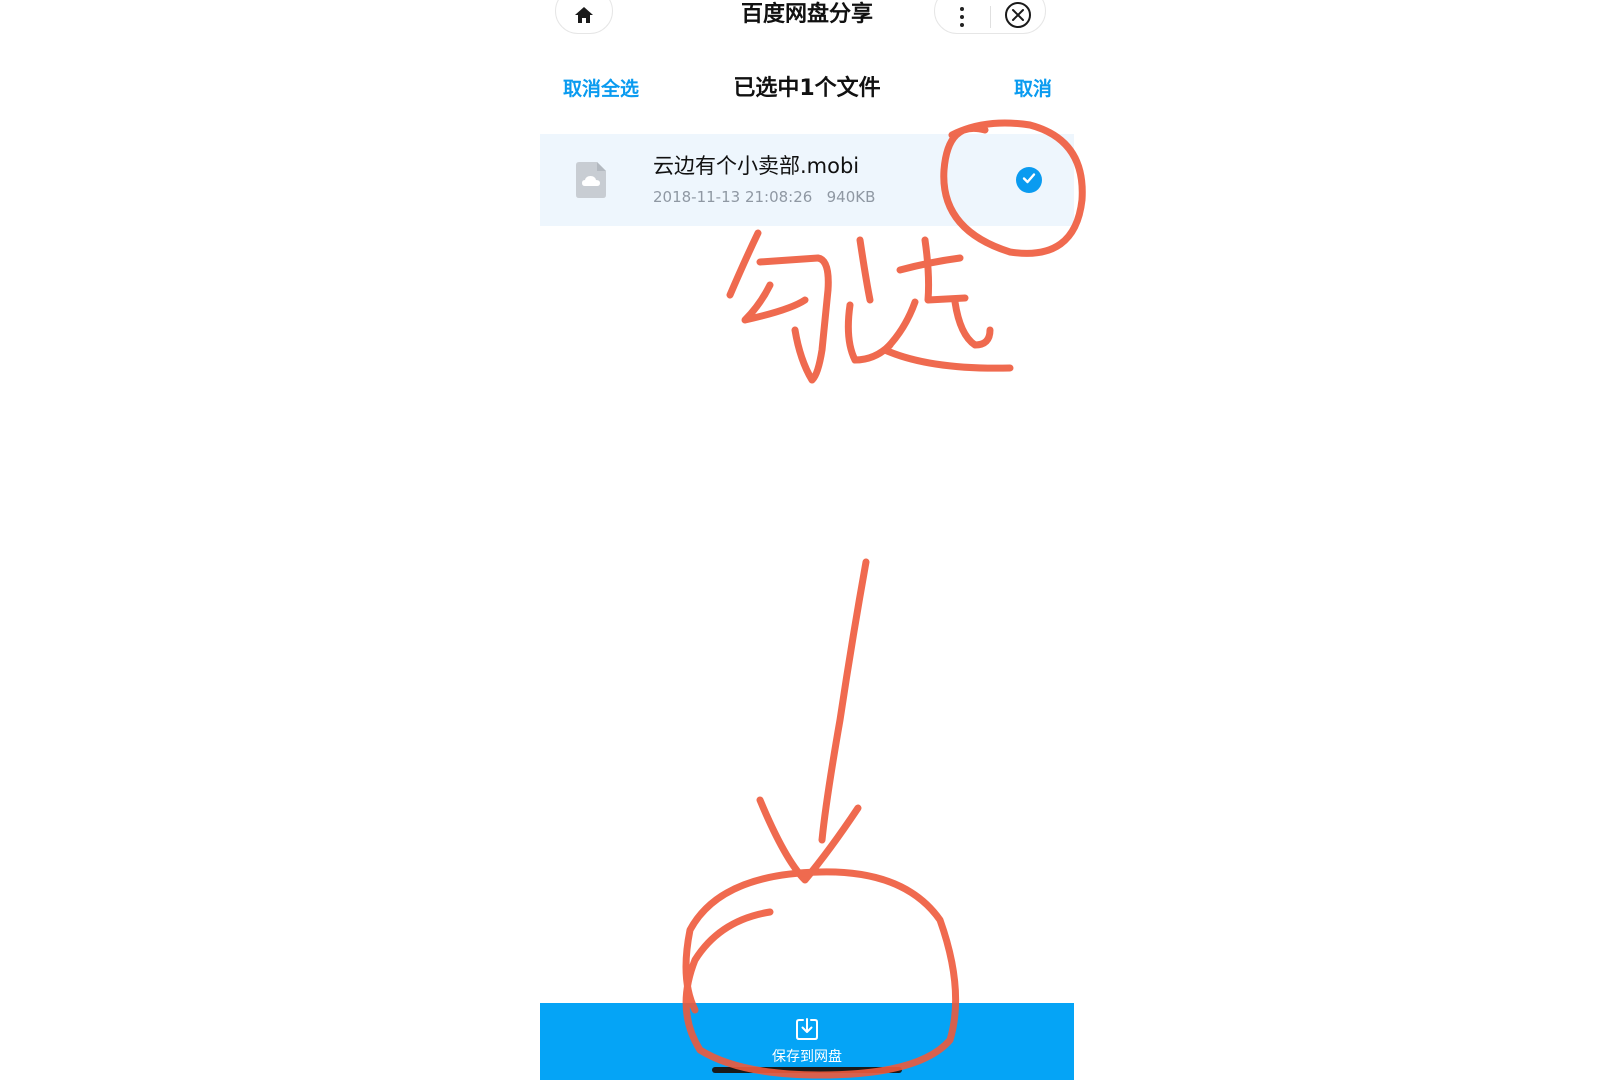  Describe the element at coordinates (807, 180) in the screenshot. I see `file-row: 云边有个小卖部.mobi 2018-11-13 21:08:26 940KB` at that location.